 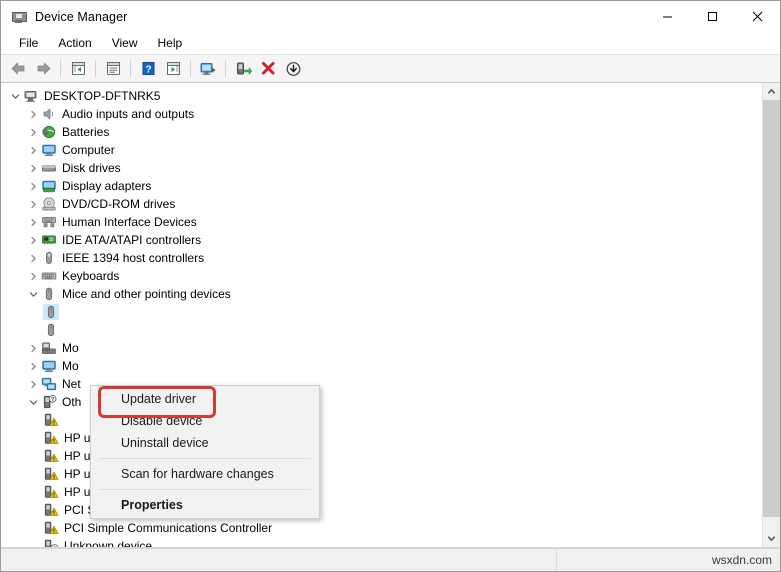 What do you see at coordinates (381, 186) in the screenshot?
I see `tree-item-display-adapters: Display adapters` at bounding box center [381, 186].